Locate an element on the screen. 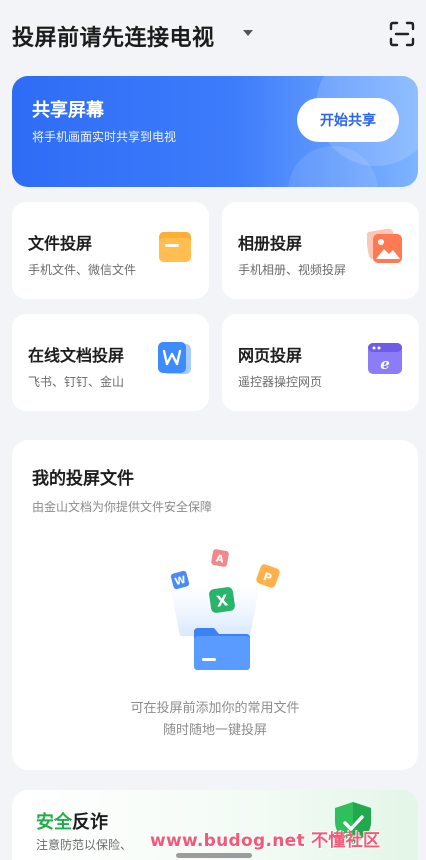  my-files-title: 我的投屏文件 is located at coordinates (83, 479).